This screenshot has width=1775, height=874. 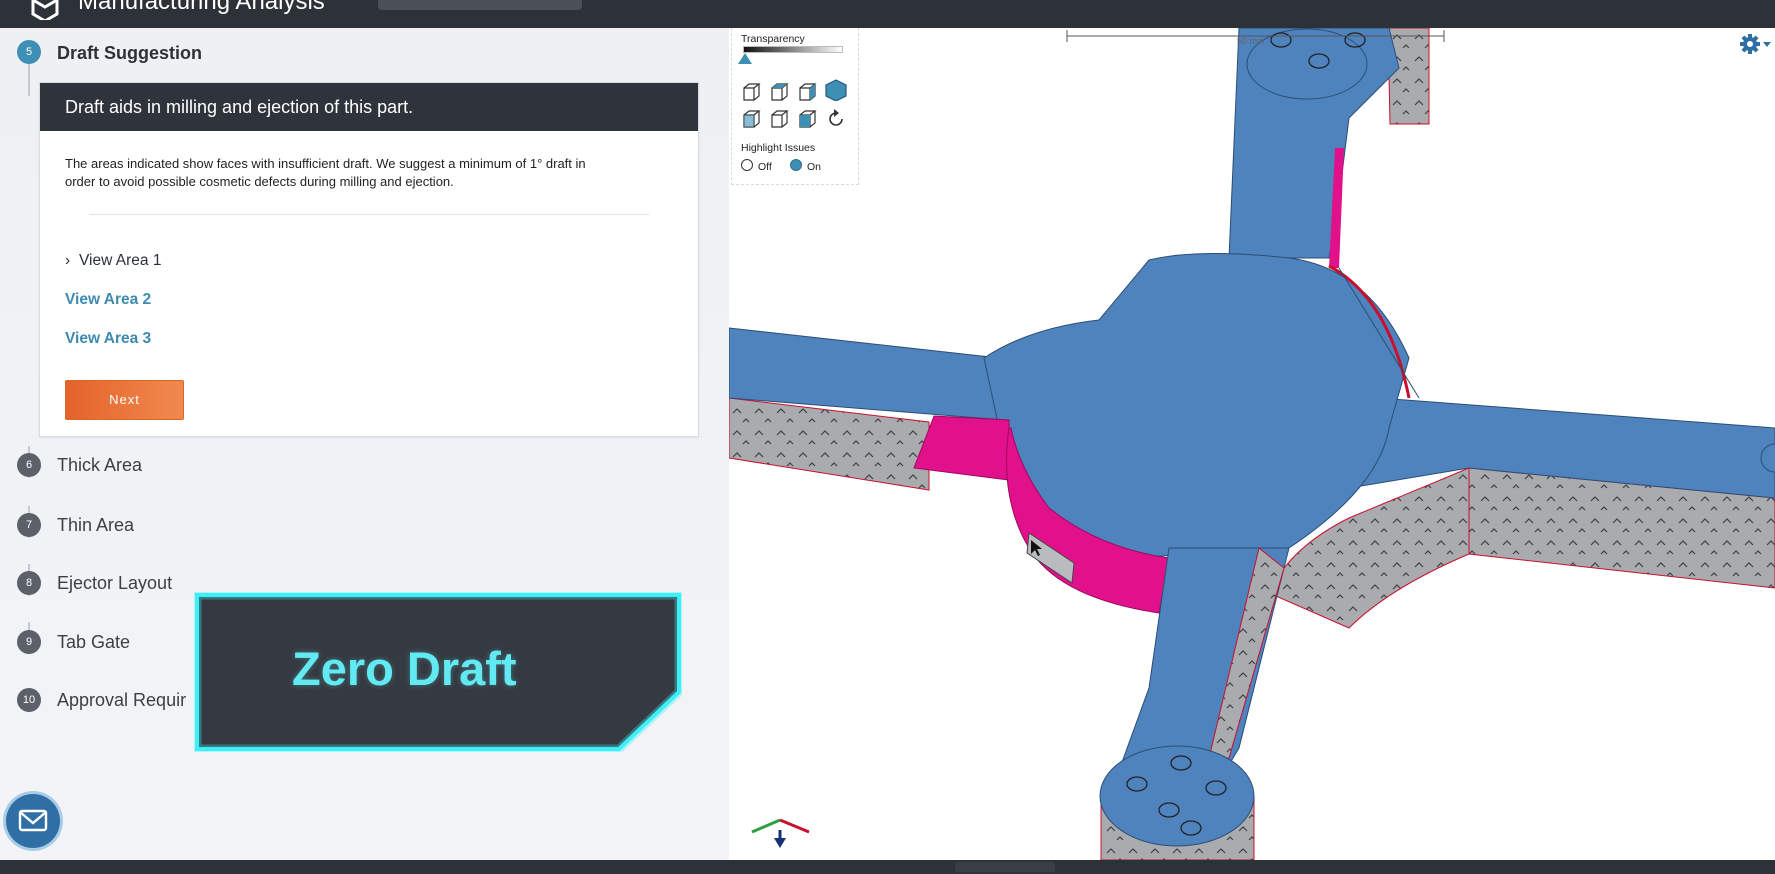 I want to click on cube-right-icon, so click(x=808, y=92).